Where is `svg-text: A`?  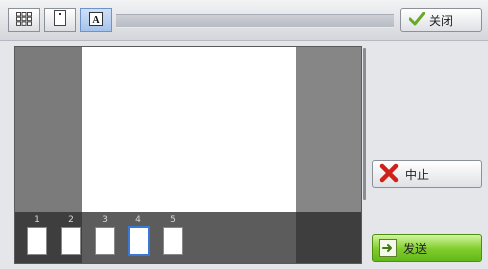 svg-text: A is located at coordinates (96, 20).